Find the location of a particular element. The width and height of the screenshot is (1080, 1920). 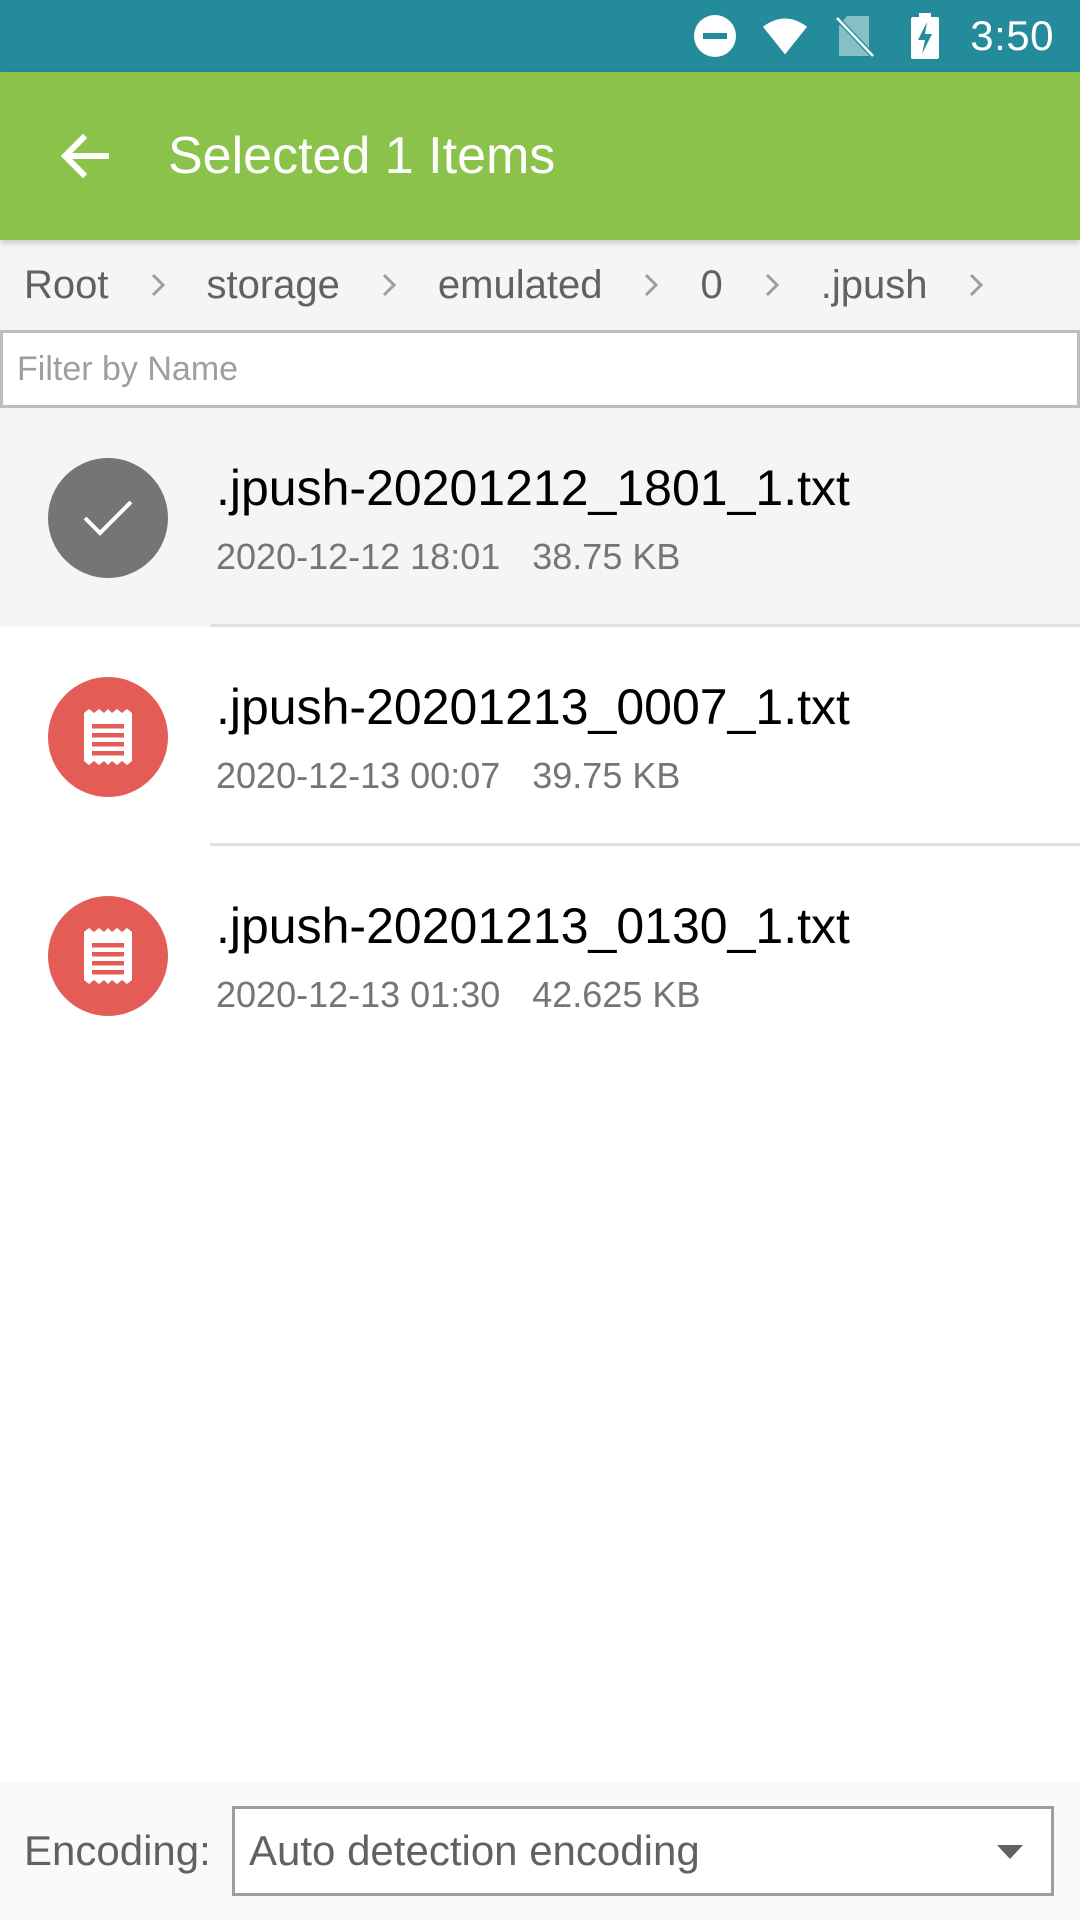

file-meta: 2020-12-12 18:01 38.75 KB is located at coordinates (533, 557).